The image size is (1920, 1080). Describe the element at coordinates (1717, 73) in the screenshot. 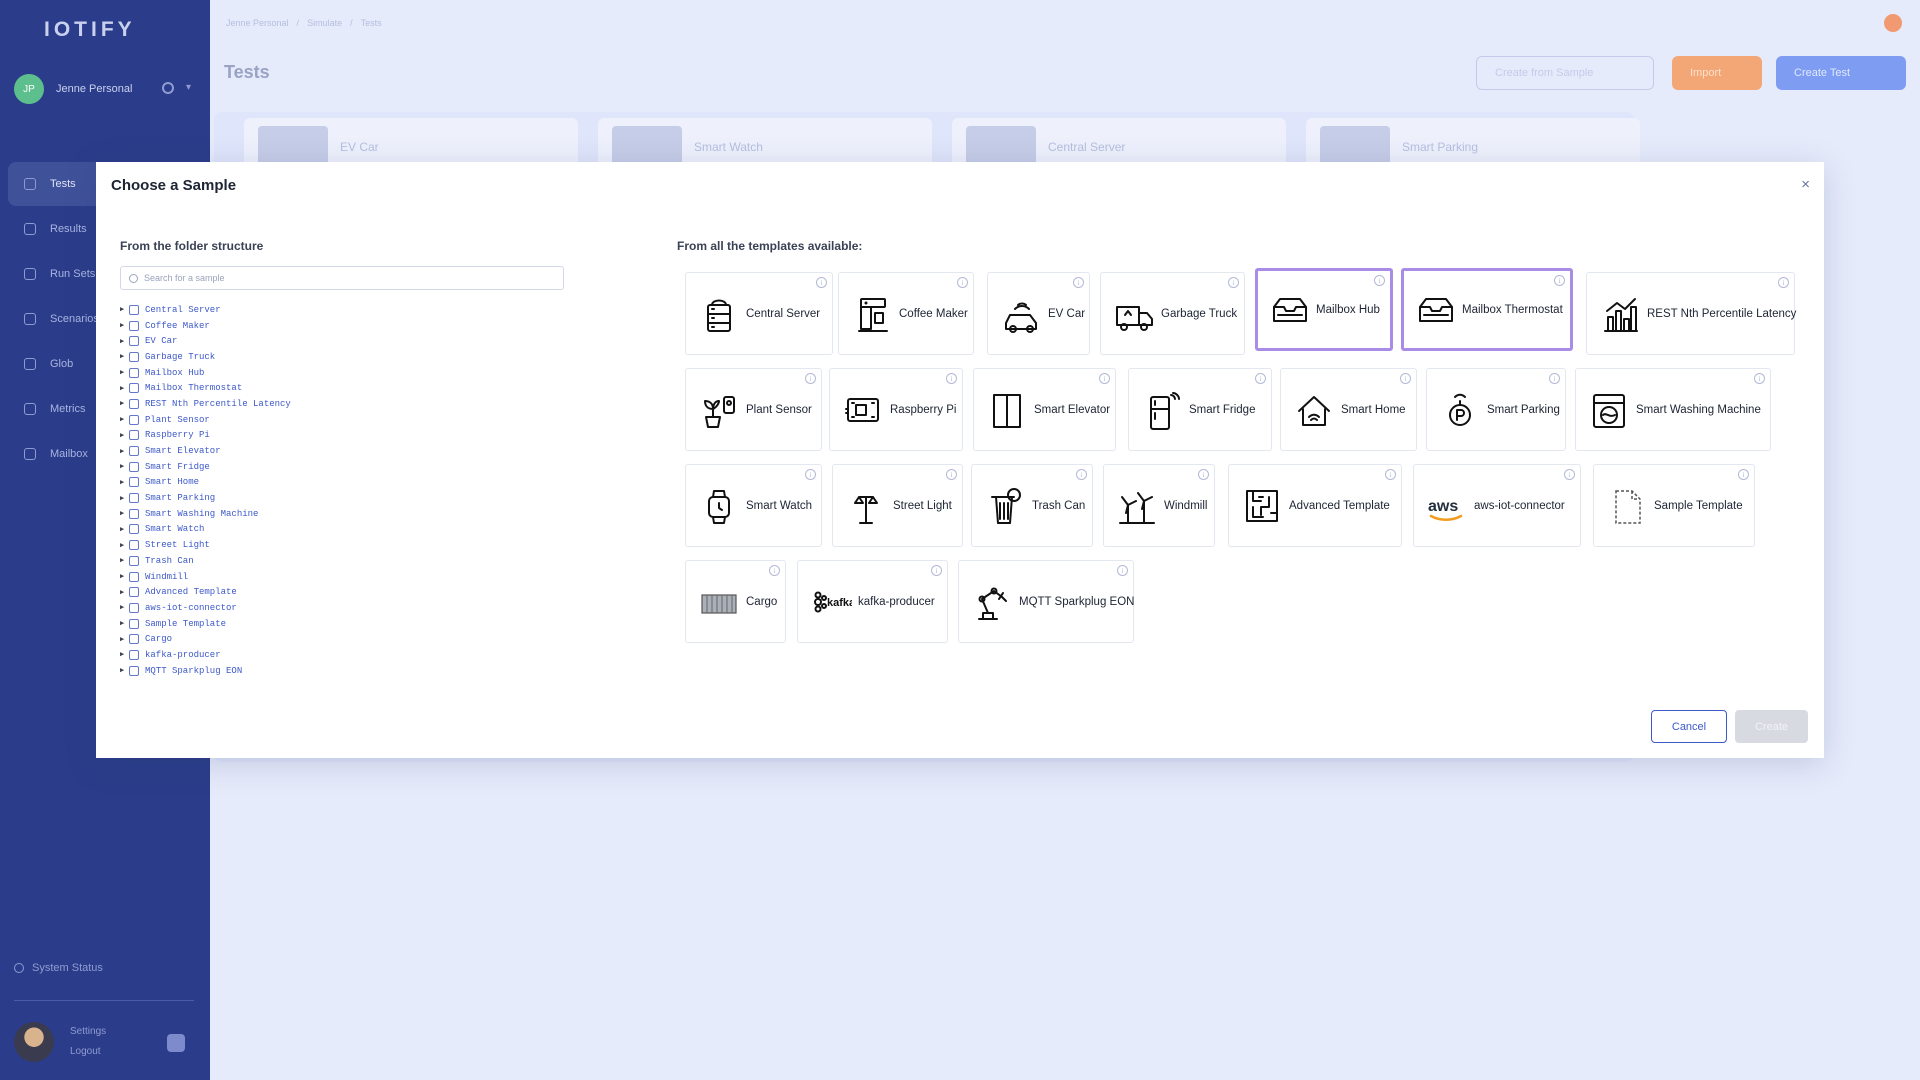

I see `import-button: Import` at that location.